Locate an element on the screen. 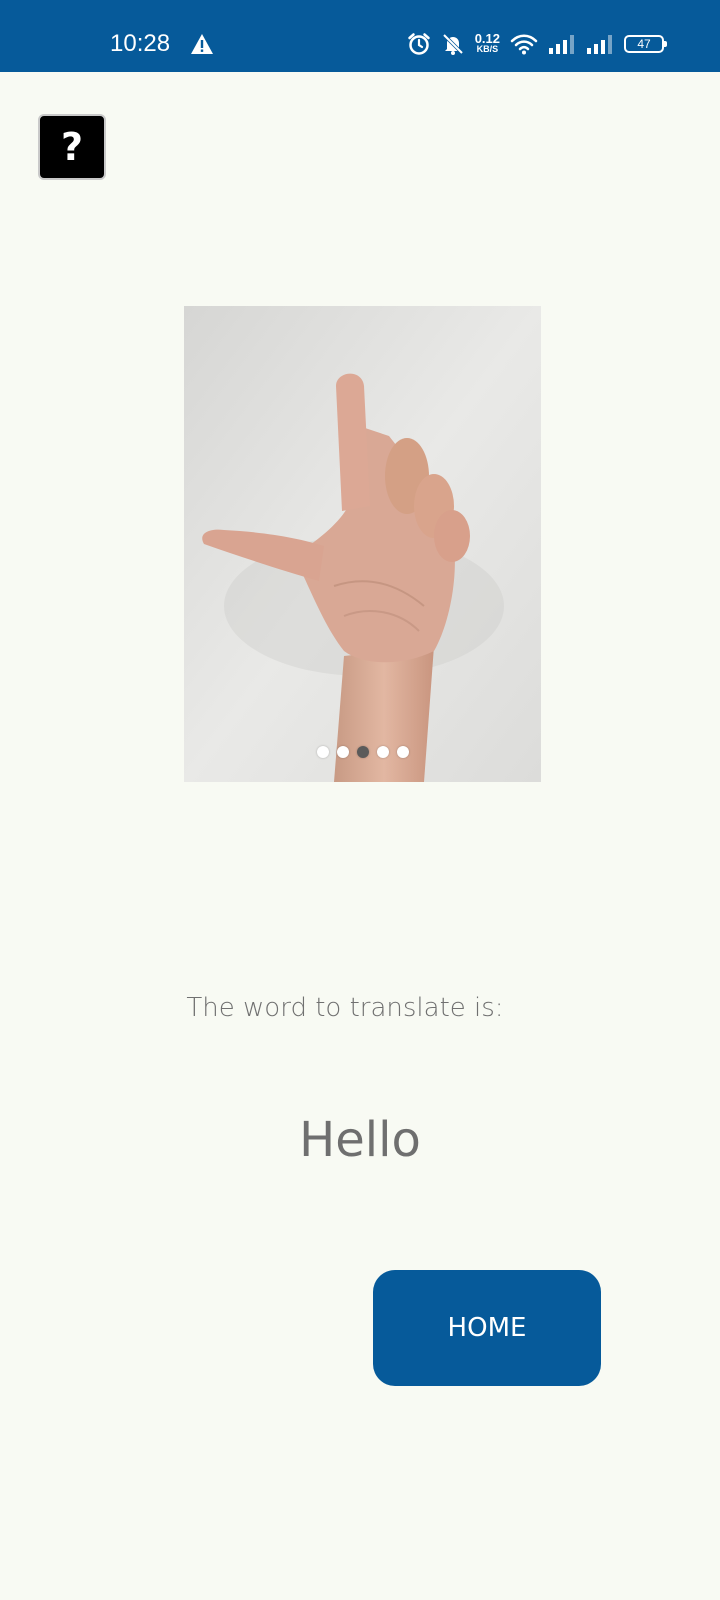 Image resolution: width=720 pixels, height=1600 pixels. home-button: HOME is located at coordinates (487, 1328).